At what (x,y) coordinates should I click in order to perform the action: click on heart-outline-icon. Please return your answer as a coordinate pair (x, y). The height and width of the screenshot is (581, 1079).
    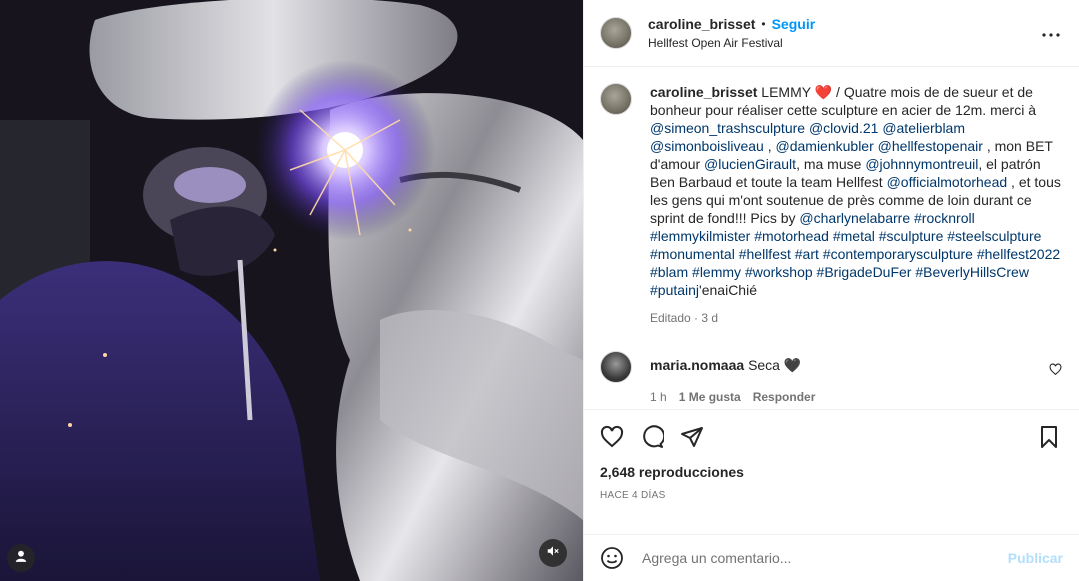
    Looking at the image, I should click on (613, 437).